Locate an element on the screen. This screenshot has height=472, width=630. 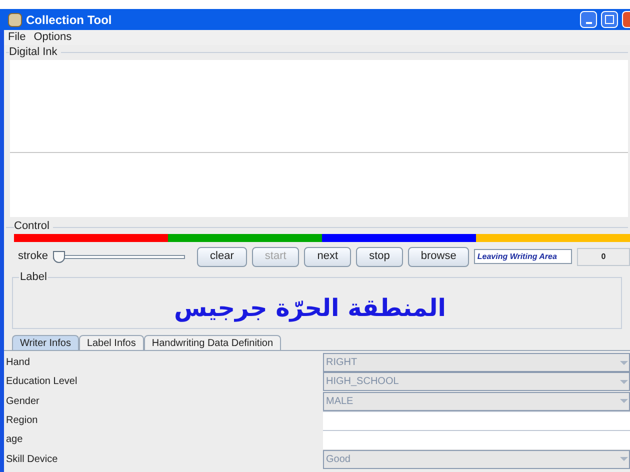
field-label: Skill Device is located at coordinates (32, 459).